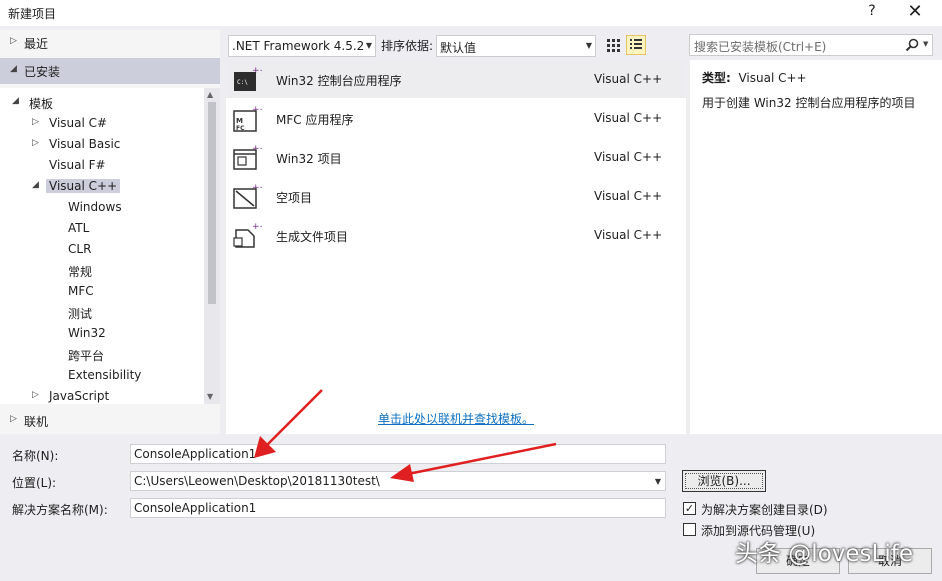  Describe the element at coordinates (925, 44) in the screenshot. I see `search-options-chevron-icon: ▼` at that location.